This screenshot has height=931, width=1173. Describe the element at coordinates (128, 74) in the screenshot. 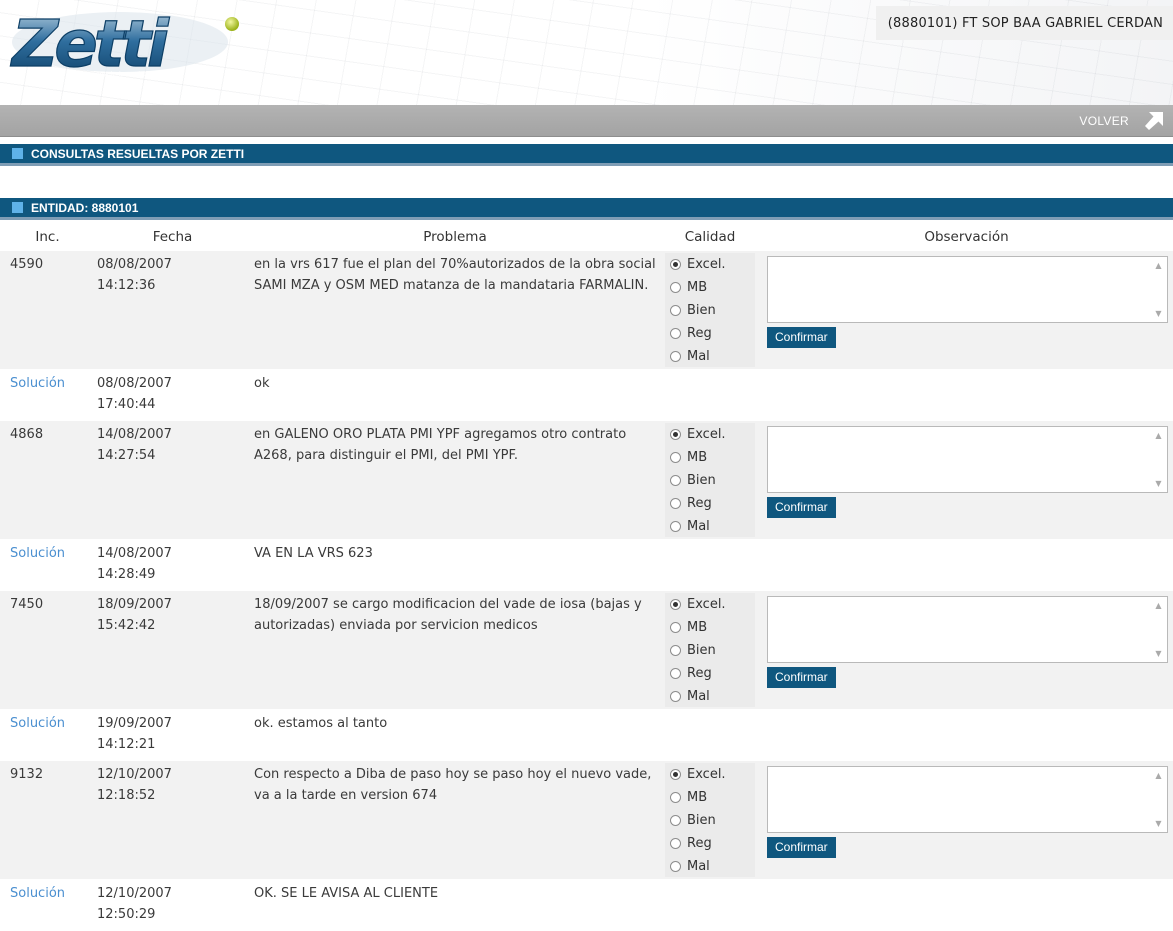

I see `svg-text: ingeniería en sistemas` at that location.